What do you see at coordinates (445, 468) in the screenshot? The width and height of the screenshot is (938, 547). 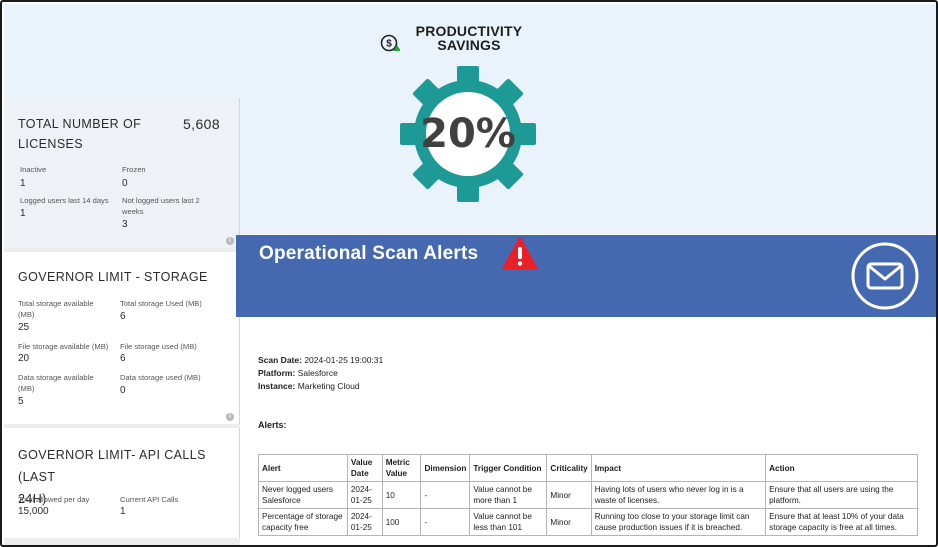 I see `column-header-dimension: Dimension` at bounding box center [445, 468].